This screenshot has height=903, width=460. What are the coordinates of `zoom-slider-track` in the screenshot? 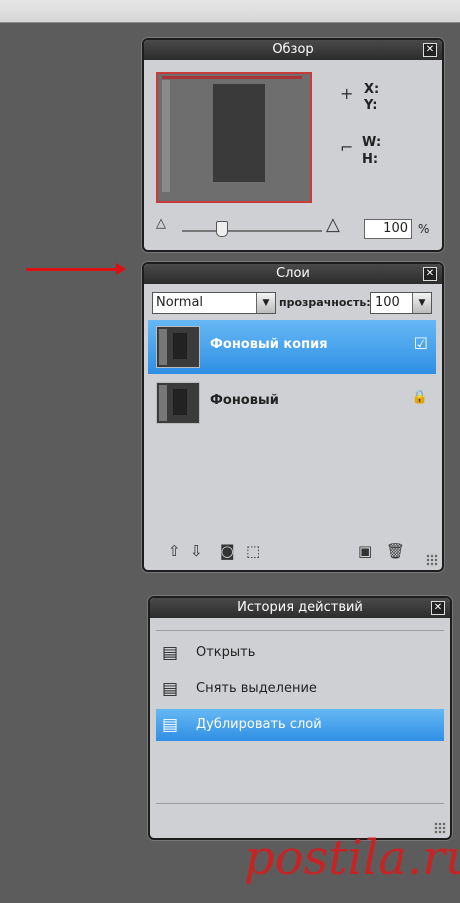 It's located at (252, 231).